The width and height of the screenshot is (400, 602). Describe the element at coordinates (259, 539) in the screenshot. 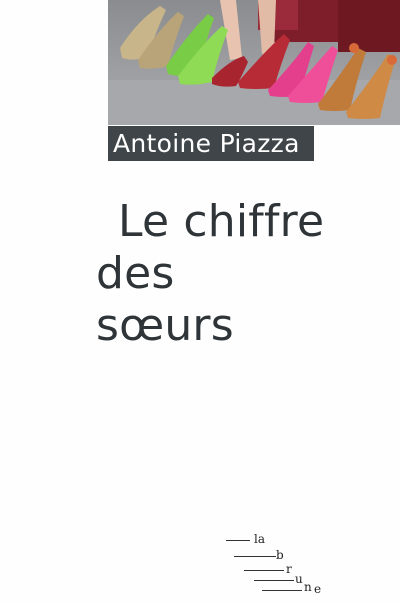

I see `logo-letter-la: la` at that location.